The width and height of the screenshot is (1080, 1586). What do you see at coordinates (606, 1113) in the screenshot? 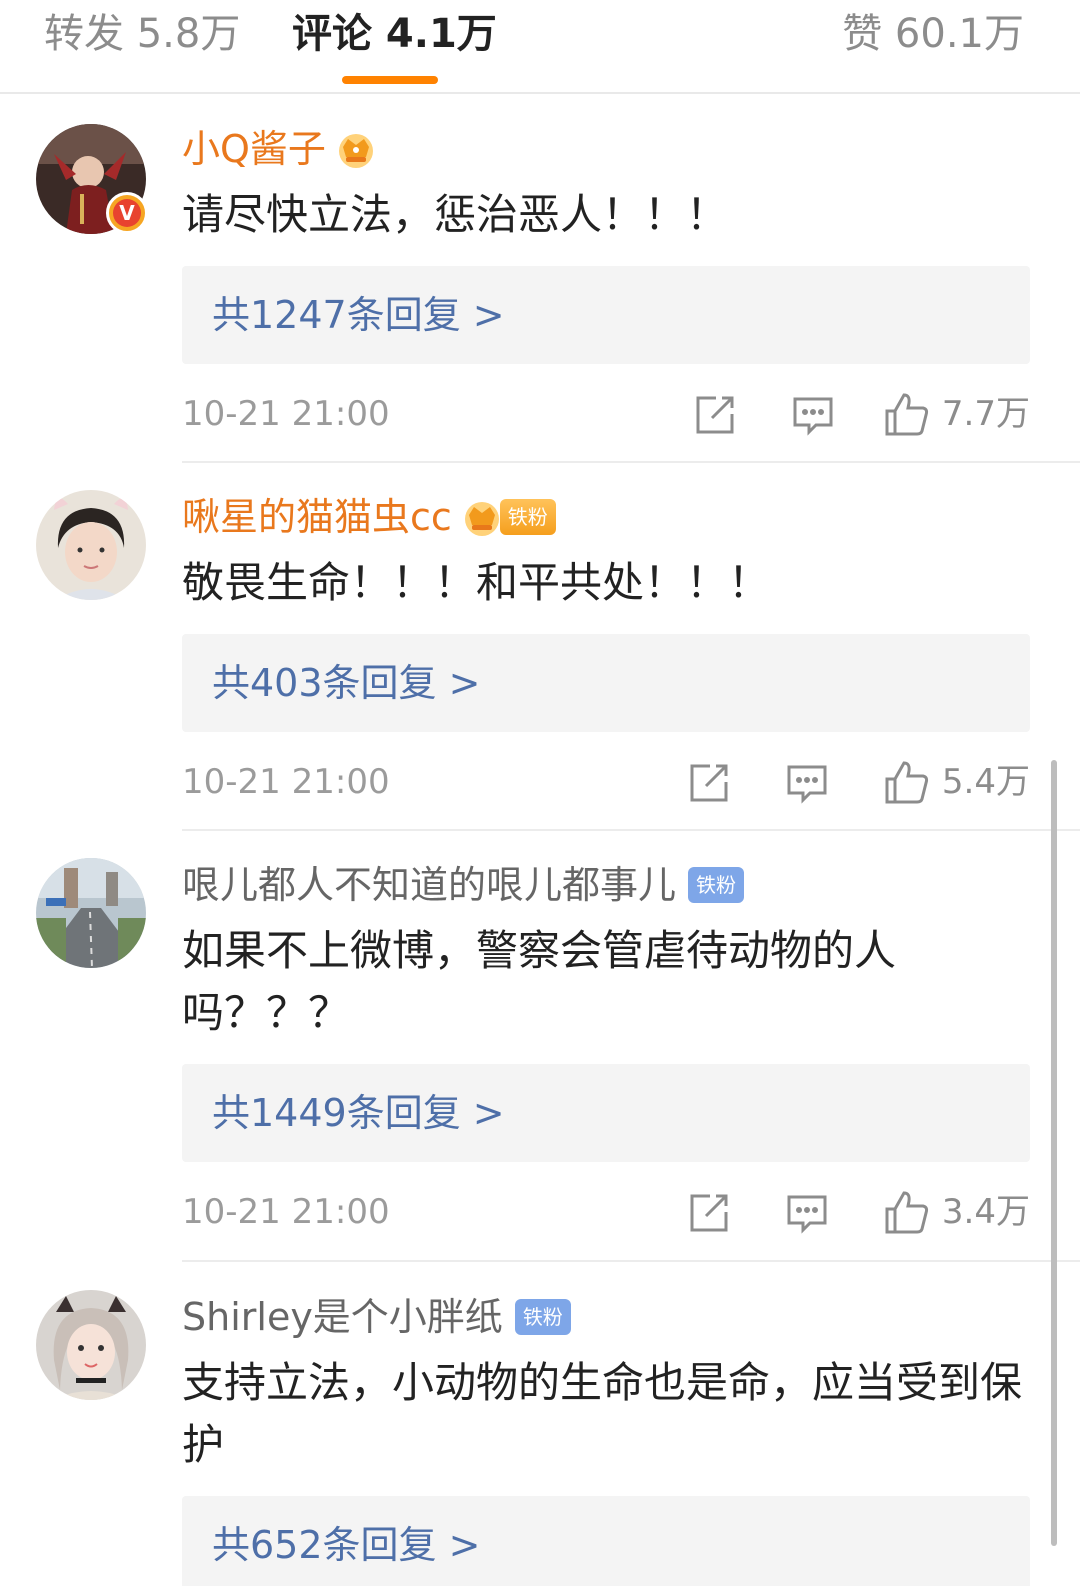
I see `reply-summary-box: 共1449条回复 >` at bounding box center [606, 1113].